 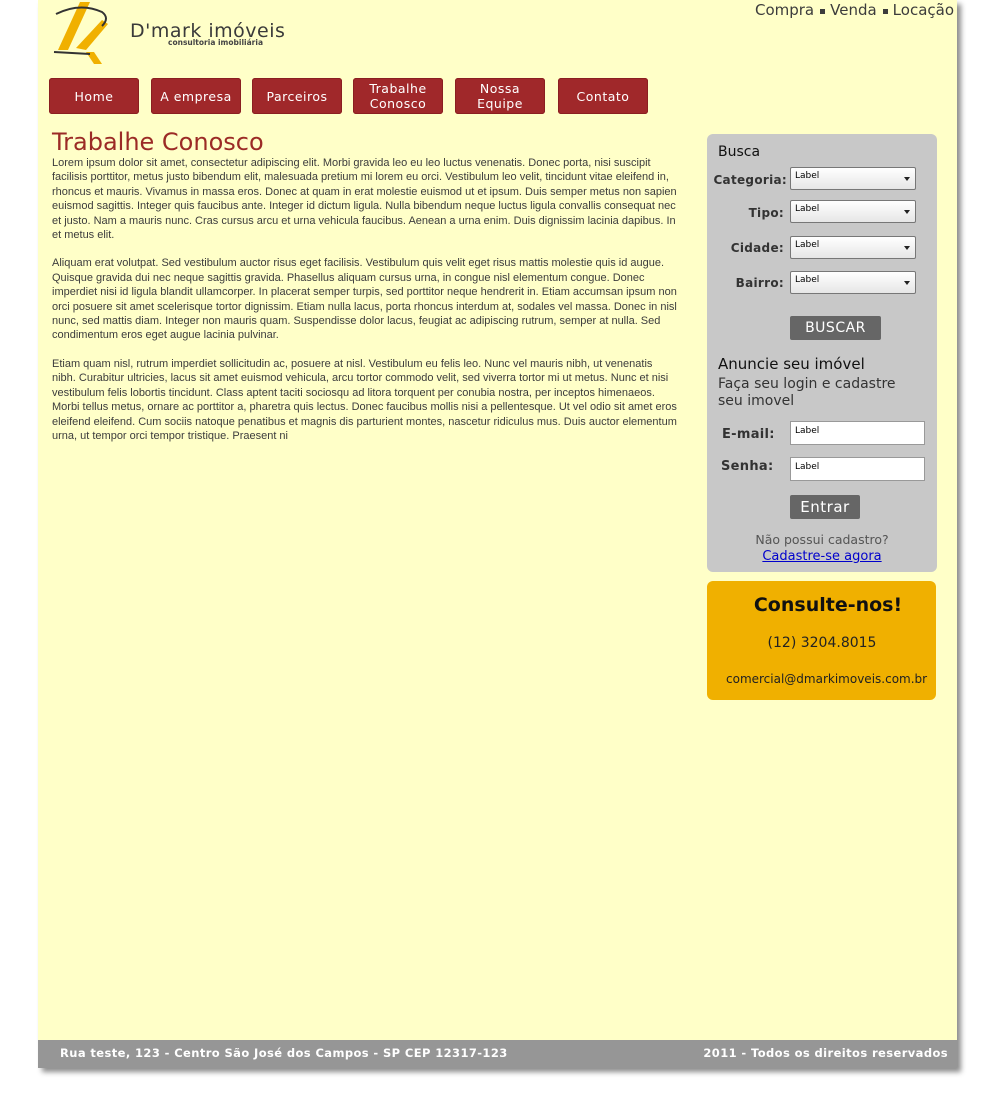 What do you see at coordinates (158, 142) in the screenshot?
I see `page-title: Trabalhe Conosco` at bounding box center [158, 142].